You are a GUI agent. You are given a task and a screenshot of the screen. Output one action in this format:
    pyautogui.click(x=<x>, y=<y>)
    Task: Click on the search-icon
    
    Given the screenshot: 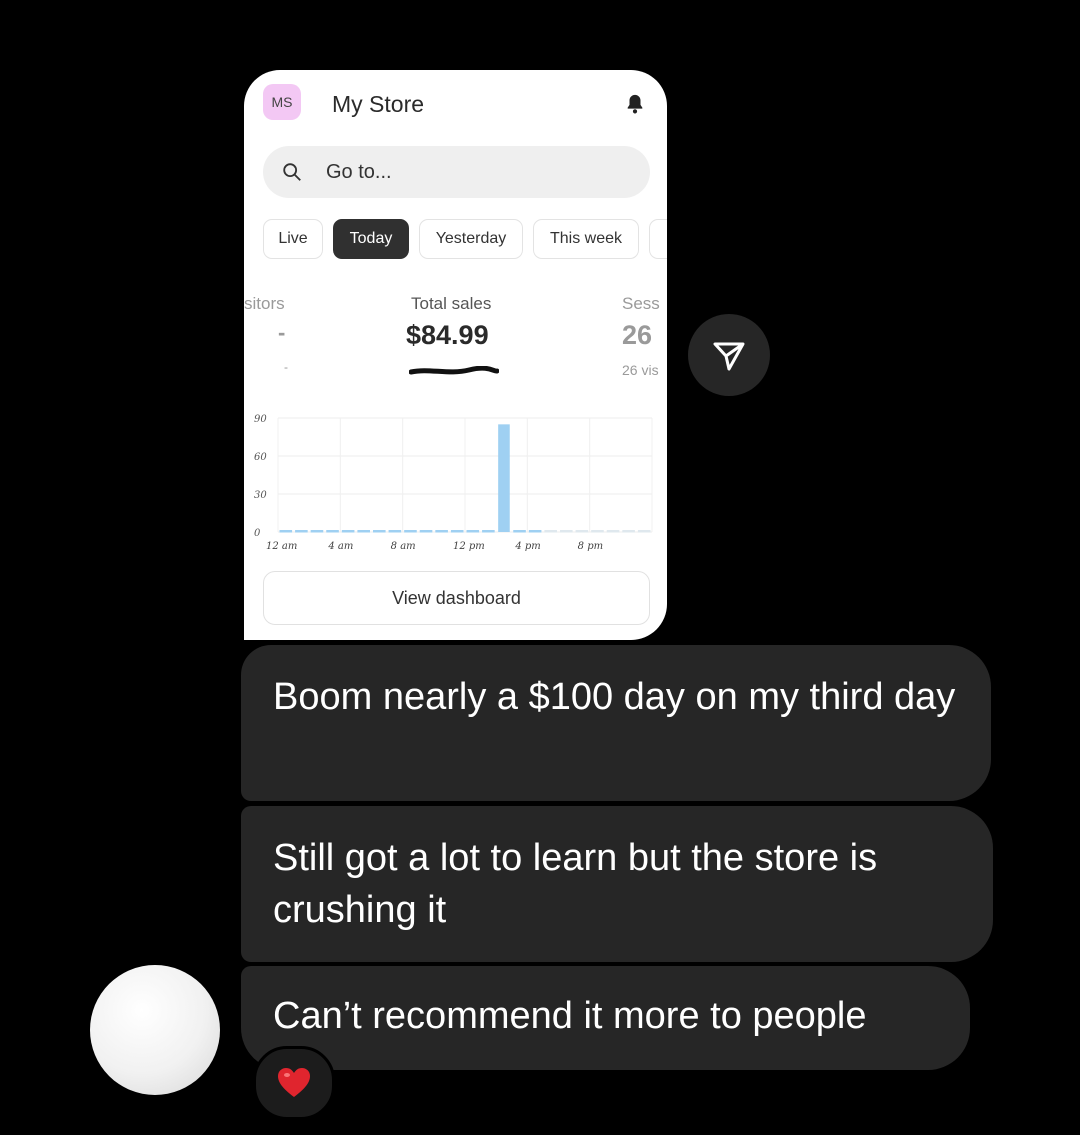 What is the action you would take?
    pyautogui.click(x=292, y=172)
    